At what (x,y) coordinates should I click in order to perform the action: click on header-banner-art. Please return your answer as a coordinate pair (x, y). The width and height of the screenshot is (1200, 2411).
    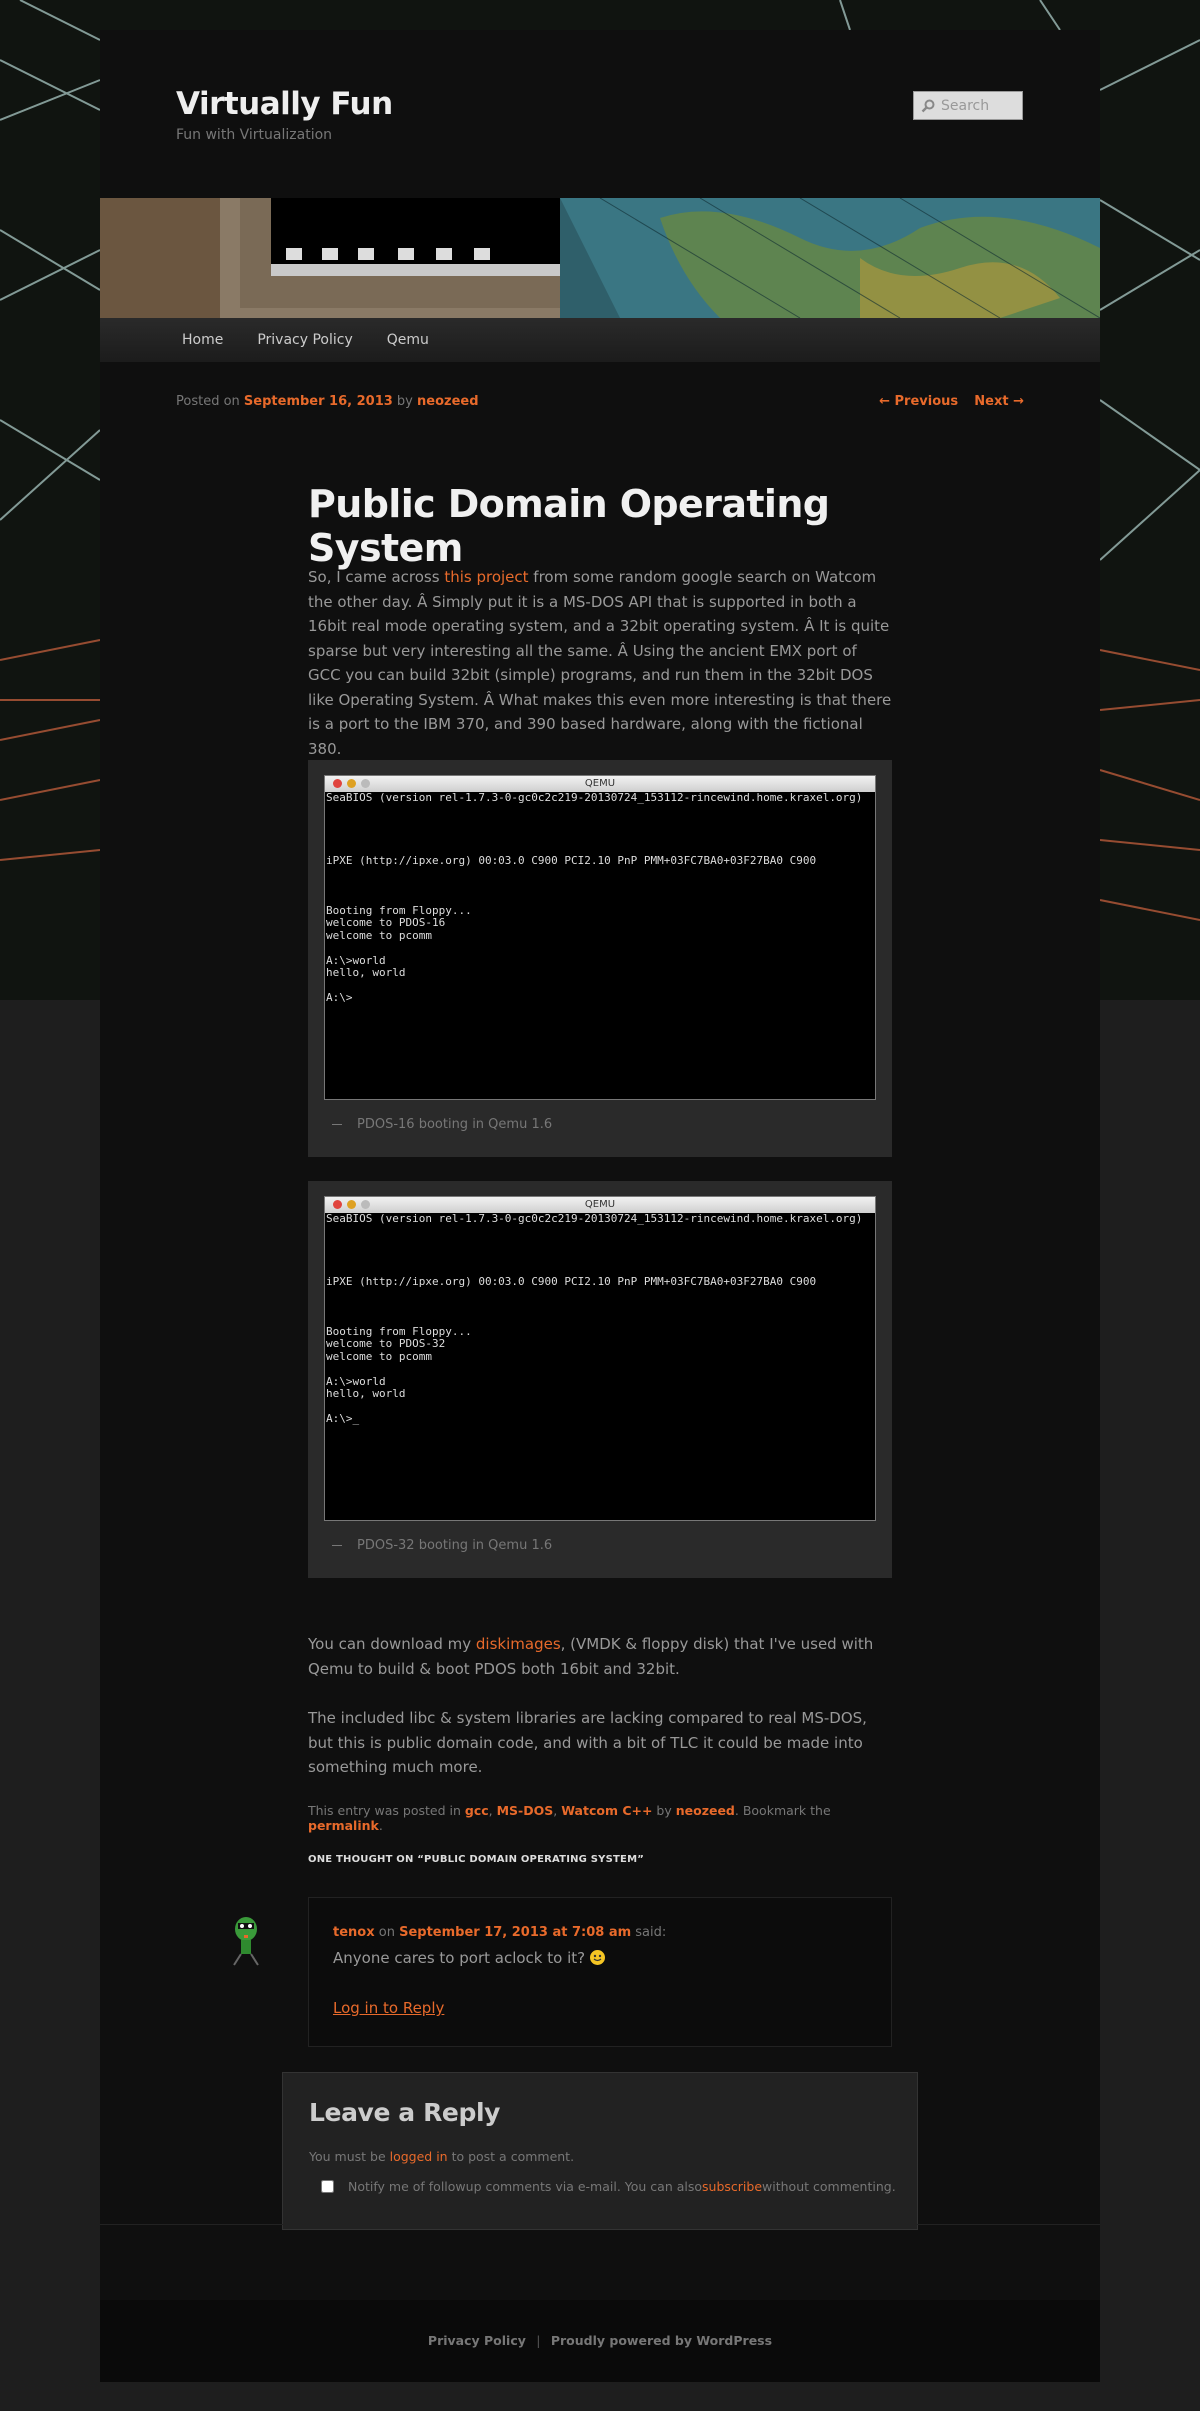
    Looking at the image, I should click on (600, 258).